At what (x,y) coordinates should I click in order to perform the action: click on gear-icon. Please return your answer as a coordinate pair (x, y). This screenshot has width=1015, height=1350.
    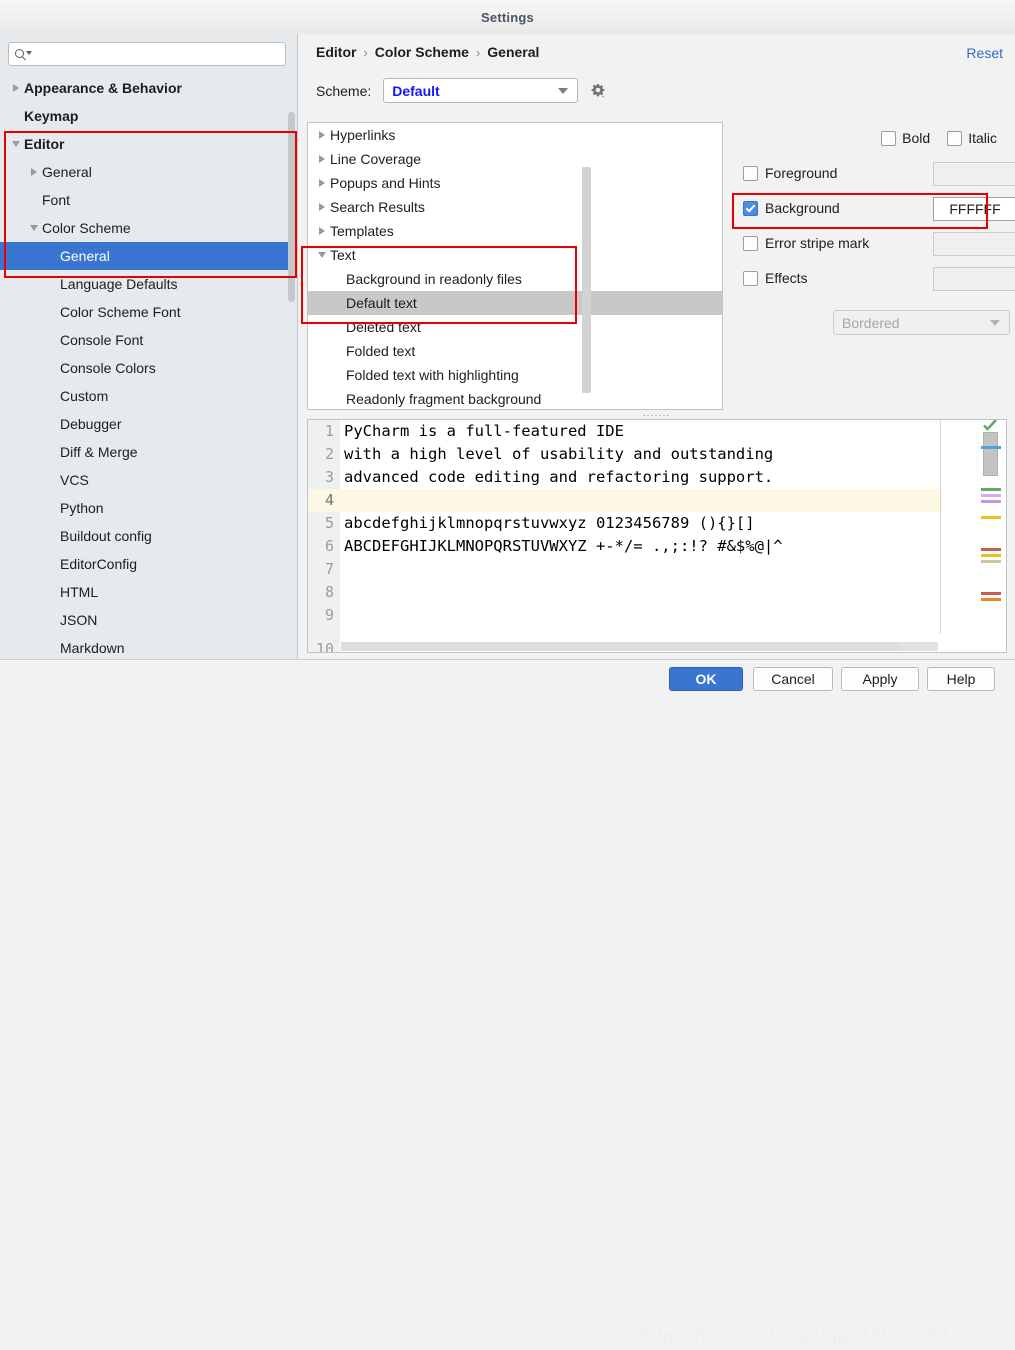
    Looking at the image, I should click on (598, 91).